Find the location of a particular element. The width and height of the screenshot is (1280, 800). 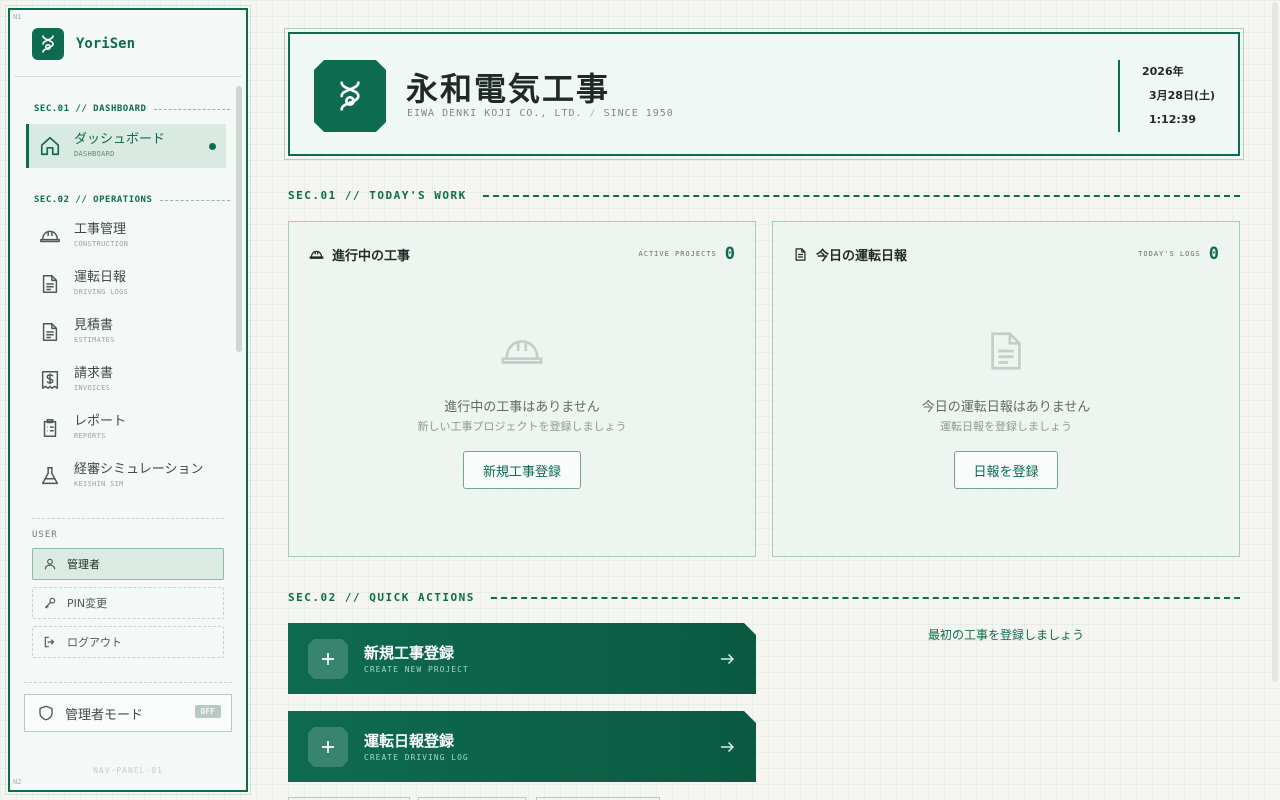

sidebar-item-estimates: 見積書 ESTIMATES is located at coordinates (126, 332).